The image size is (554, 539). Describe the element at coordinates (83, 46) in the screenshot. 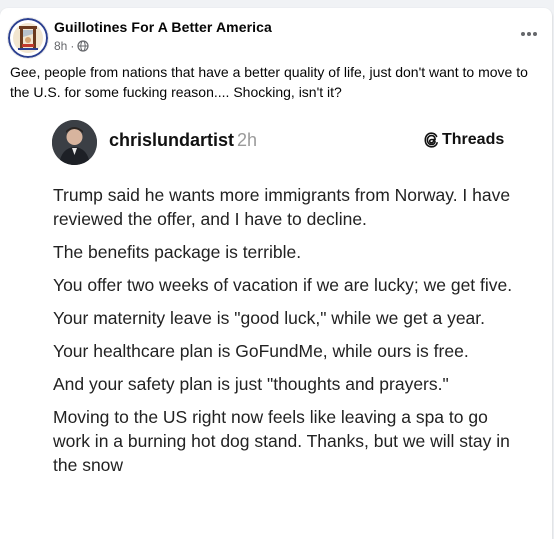

I see `globe-icon` at that location.